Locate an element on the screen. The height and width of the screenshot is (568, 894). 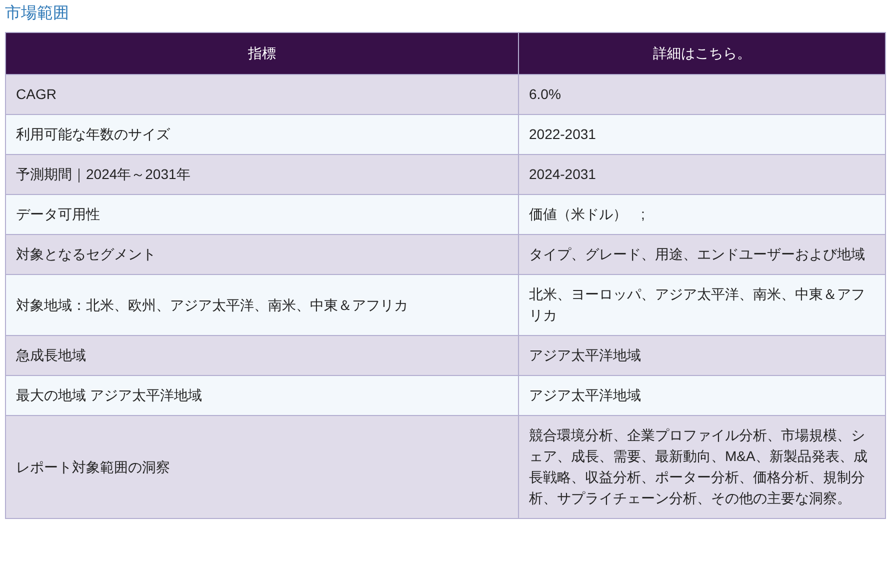
column-header: 指標 is located at coordinates (262, 53).